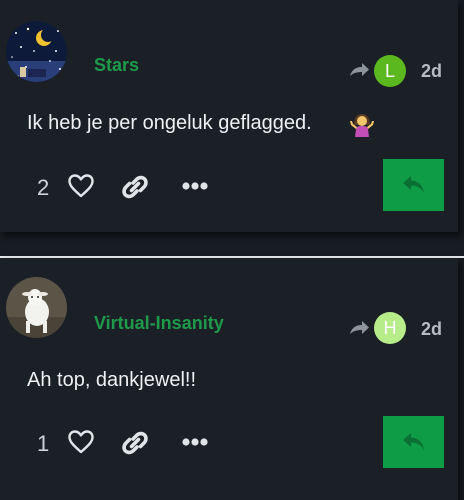 This screenshot has width=464, height=500. Describe the element at coordinates (169, 123) in the screenshot. I see `post-body: Ik heb je per ongeluk geflagged.` at that location.